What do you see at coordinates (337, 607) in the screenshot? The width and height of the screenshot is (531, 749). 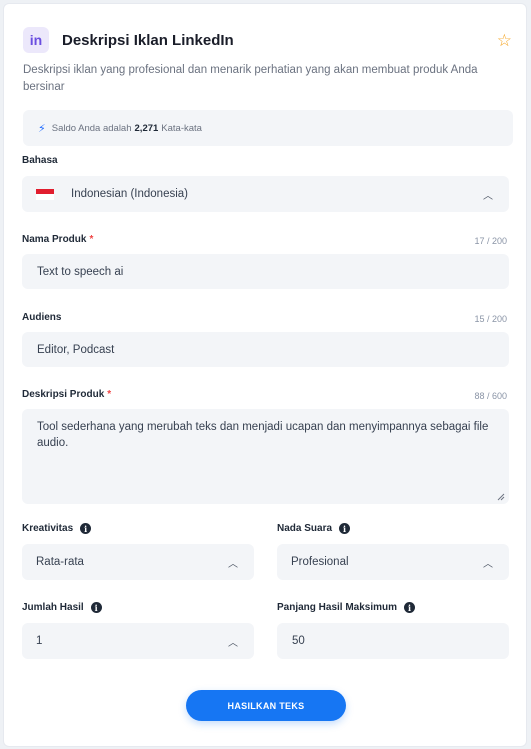 I see `max-length-label-text: Panjang Hasil Maksimum` at bounding box center [337, 607].